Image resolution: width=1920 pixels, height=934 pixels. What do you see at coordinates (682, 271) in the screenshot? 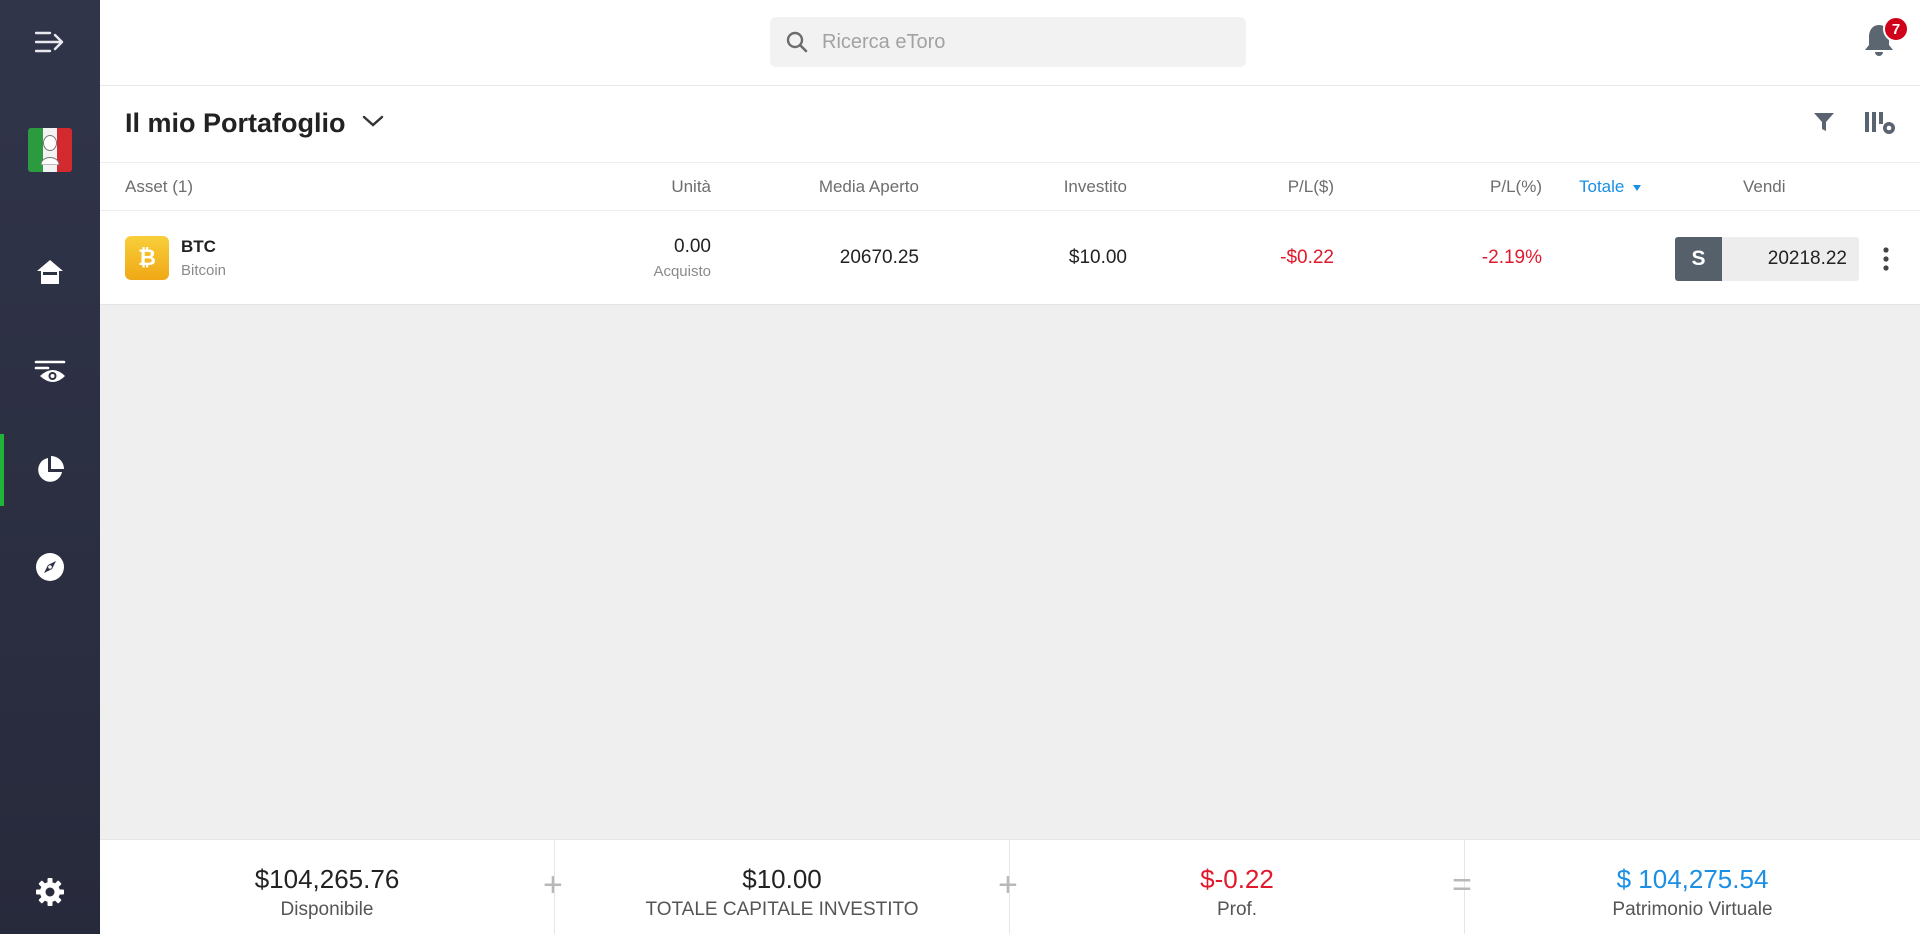
I see `units-direction: Acquisto` at bounding box center [682, 271].